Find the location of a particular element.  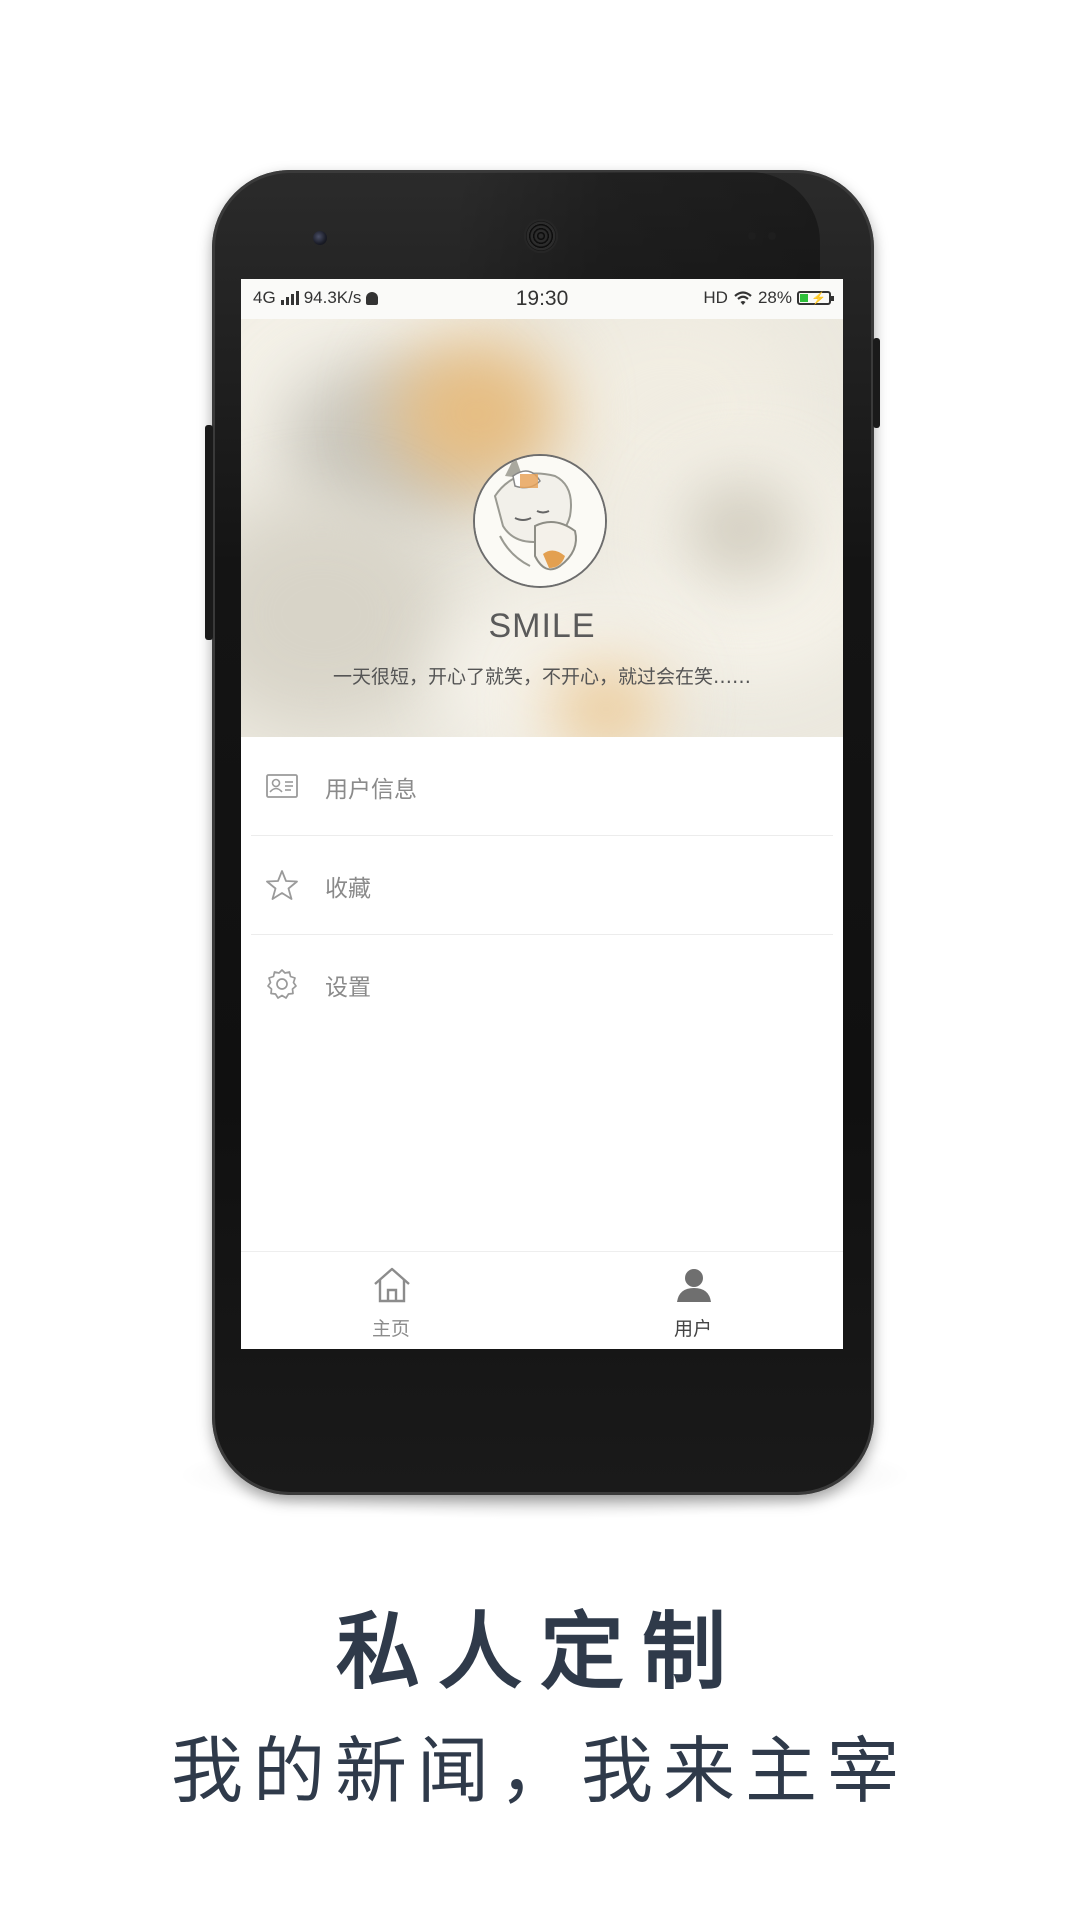

battery-fill is located at coordinates (804, 298).